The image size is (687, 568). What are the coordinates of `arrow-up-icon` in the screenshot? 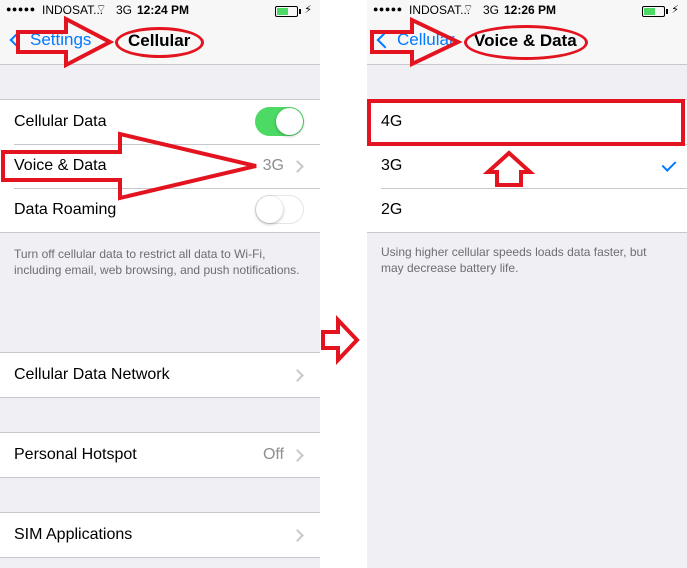 It's located at (509, 168).